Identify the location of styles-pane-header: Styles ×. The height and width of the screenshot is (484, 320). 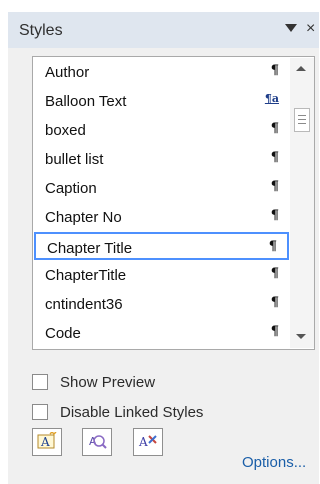
(163, 30).